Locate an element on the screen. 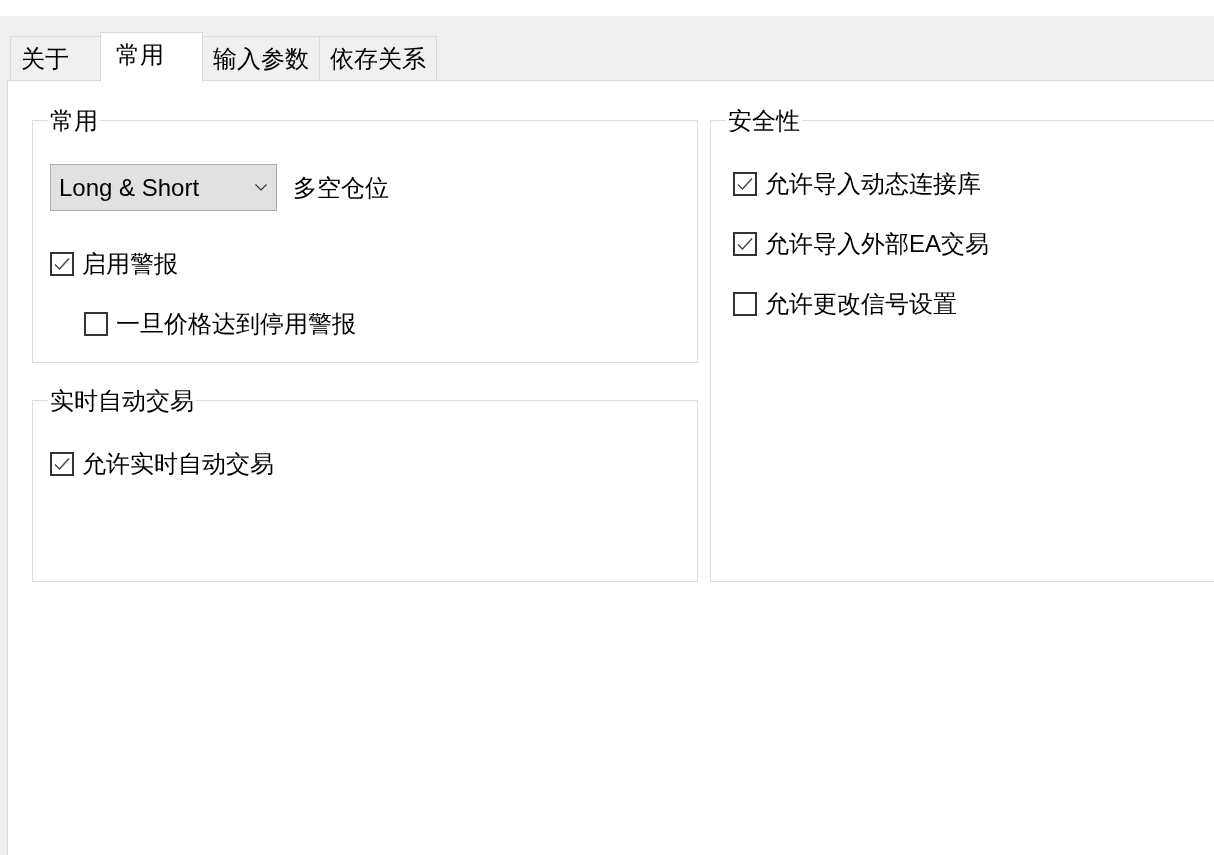  tab: 常用 is located at coordinates (151, 57).